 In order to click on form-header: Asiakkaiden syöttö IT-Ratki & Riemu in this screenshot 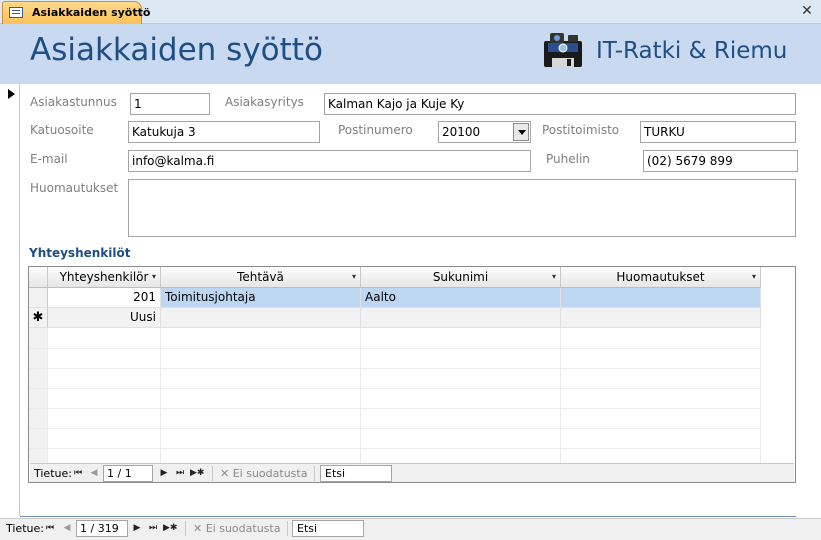, I will do `click(410, 54)`.